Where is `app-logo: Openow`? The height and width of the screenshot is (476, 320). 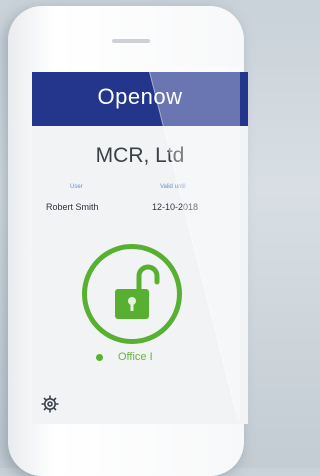 app-logo: Openow is located at coordinates (140, 96).